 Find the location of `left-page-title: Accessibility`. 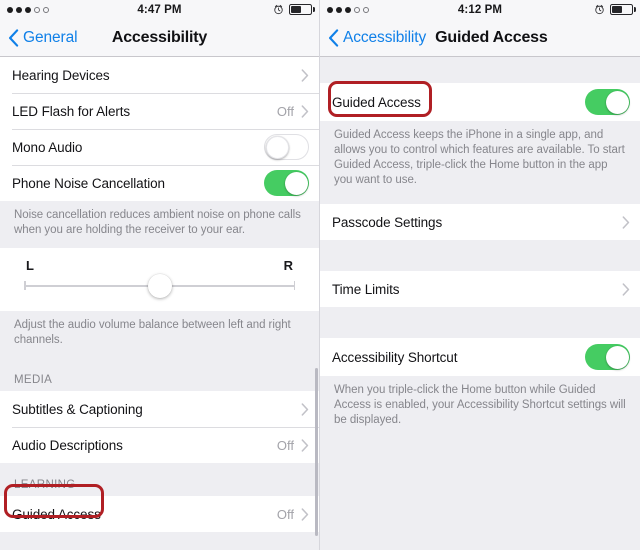

left-page-title: Accessibility is located at coordinates (159, 37).